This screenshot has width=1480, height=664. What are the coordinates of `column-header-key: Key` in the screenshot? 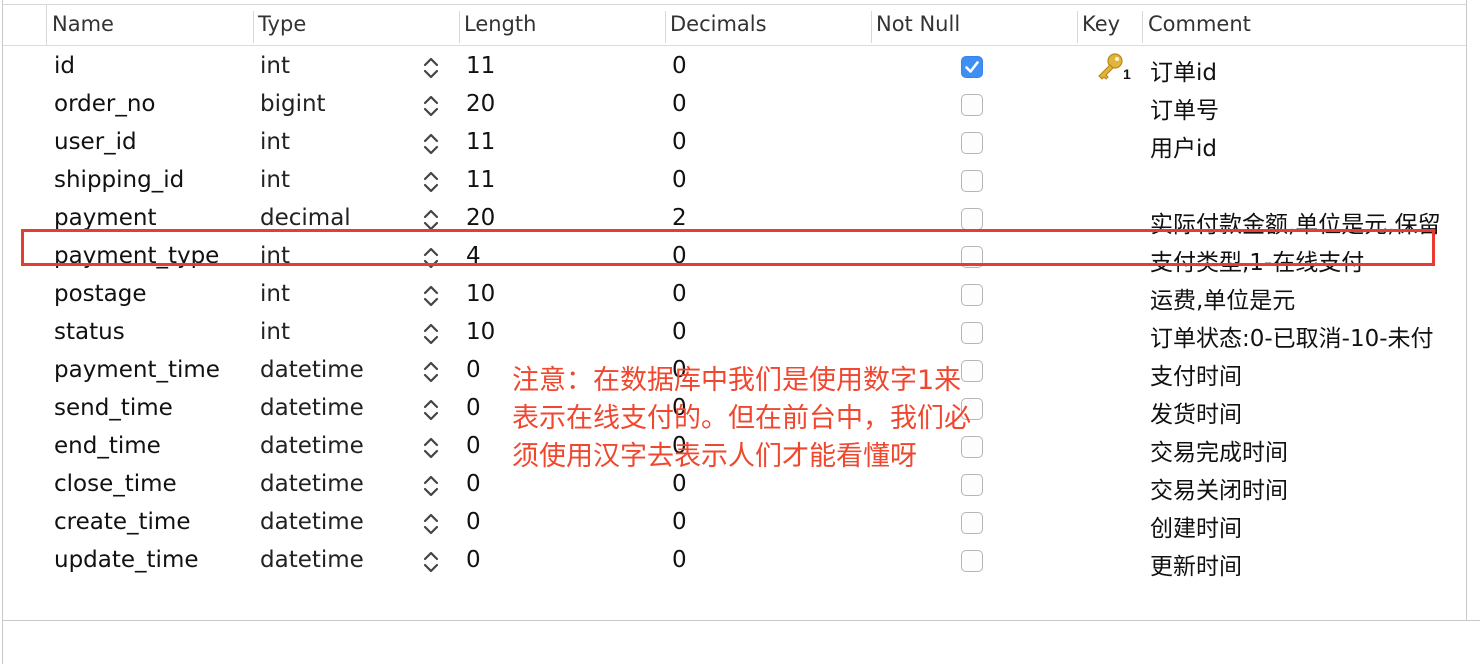 It's located at (1101, 24).